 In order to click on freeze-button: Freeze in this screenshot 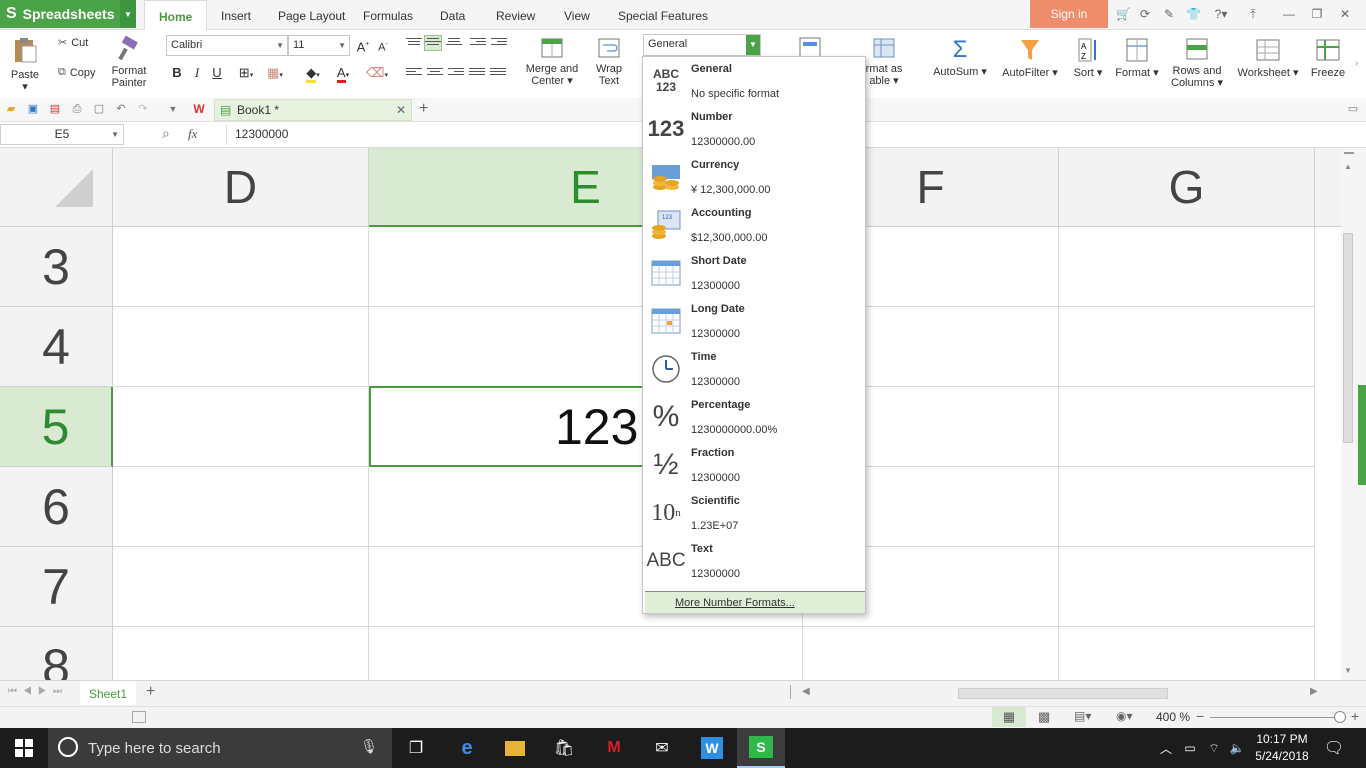, I will do `click(1328, 57)`.